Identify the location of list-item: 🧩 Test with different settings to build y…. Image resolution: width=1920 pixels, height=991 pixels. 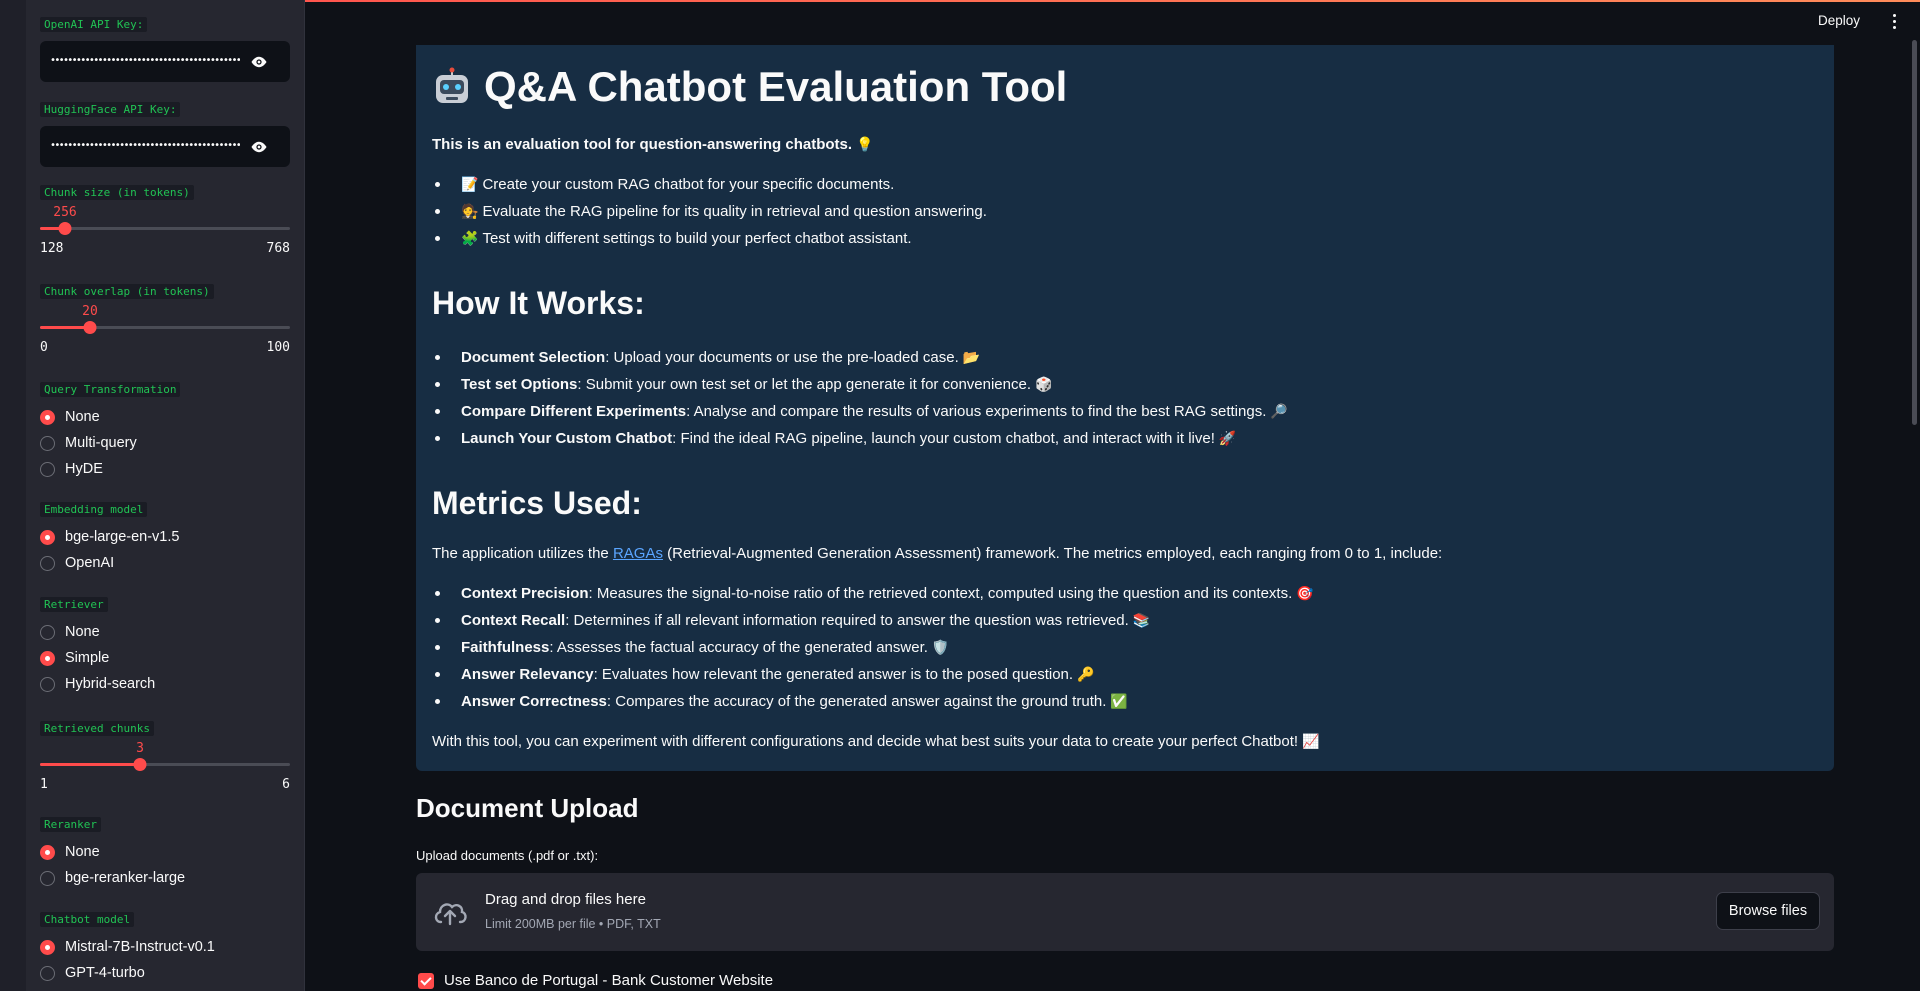
(709, 238).